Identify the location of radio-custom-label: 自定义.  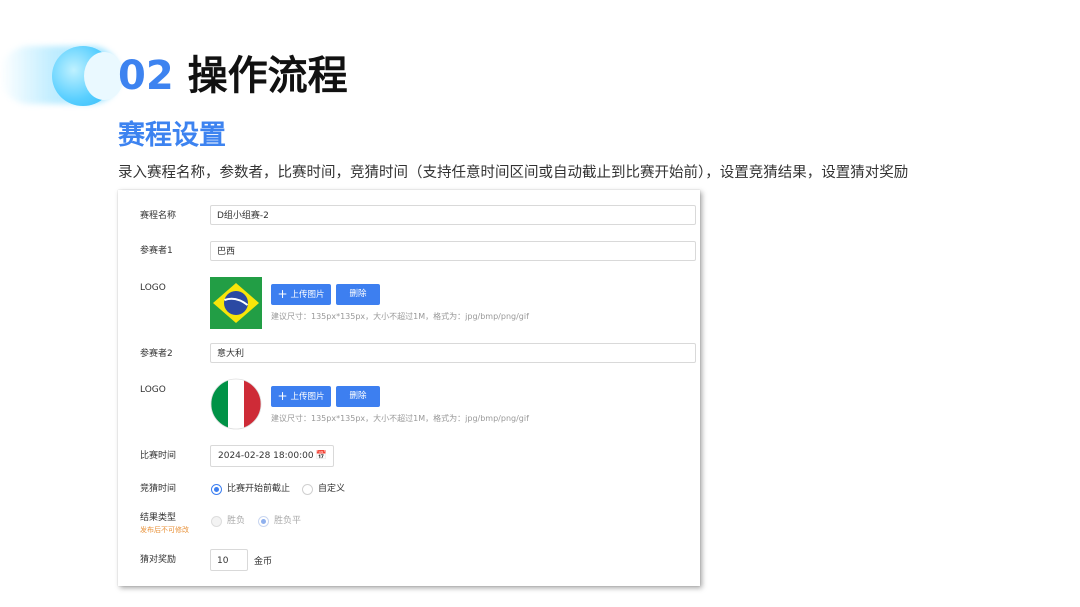
(332, 489).